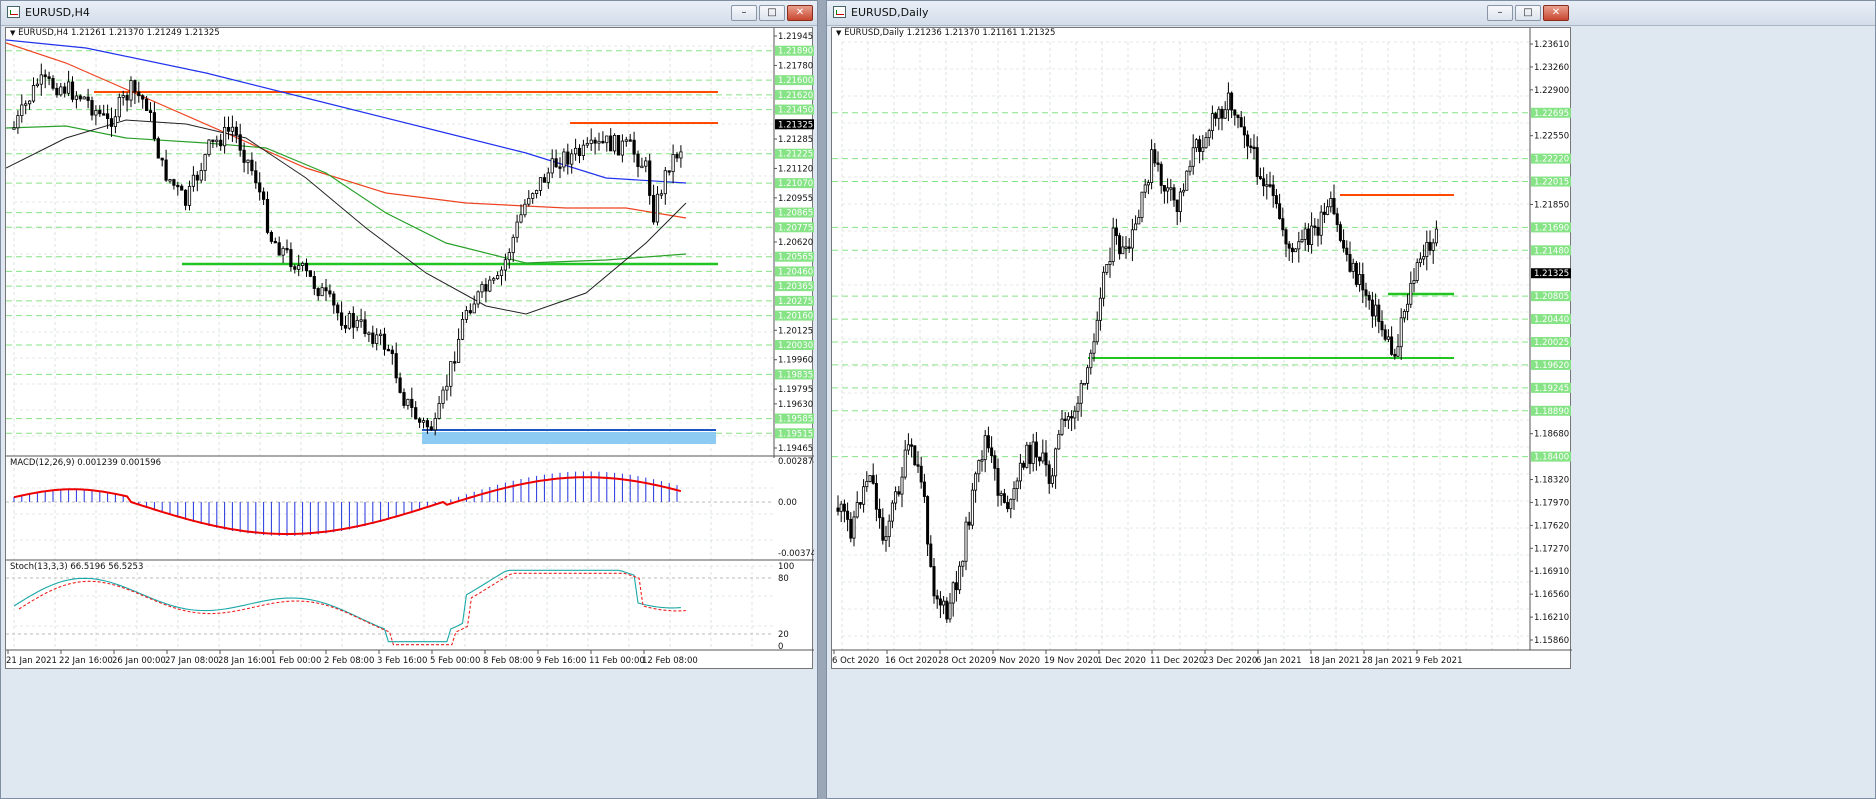 This screenshot has width=1876, height=799. What do you see at coordinates (1551, 45) in the screenshot?
I see `price-label: 1.23610` at bounding box center [1551, 45].